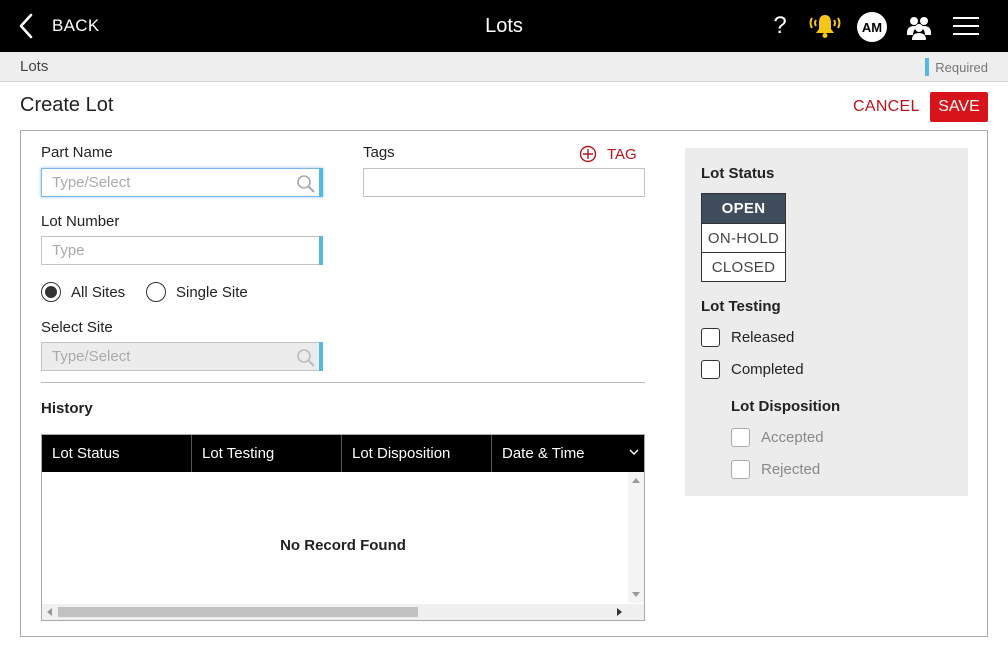  I want to click on checkbox-completed: Completed, so click(752, 369).